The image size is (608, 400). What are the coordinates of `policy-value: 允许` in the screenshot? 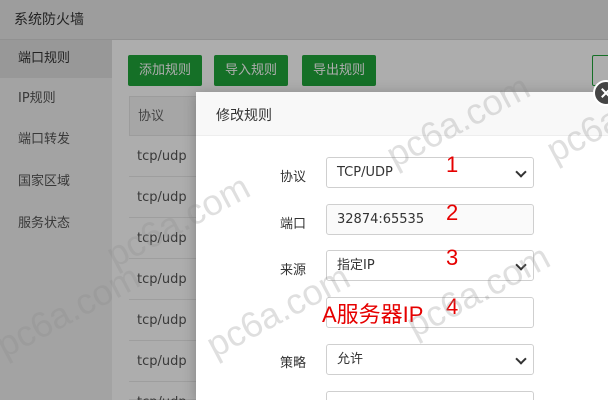 It's located at (350, 359).